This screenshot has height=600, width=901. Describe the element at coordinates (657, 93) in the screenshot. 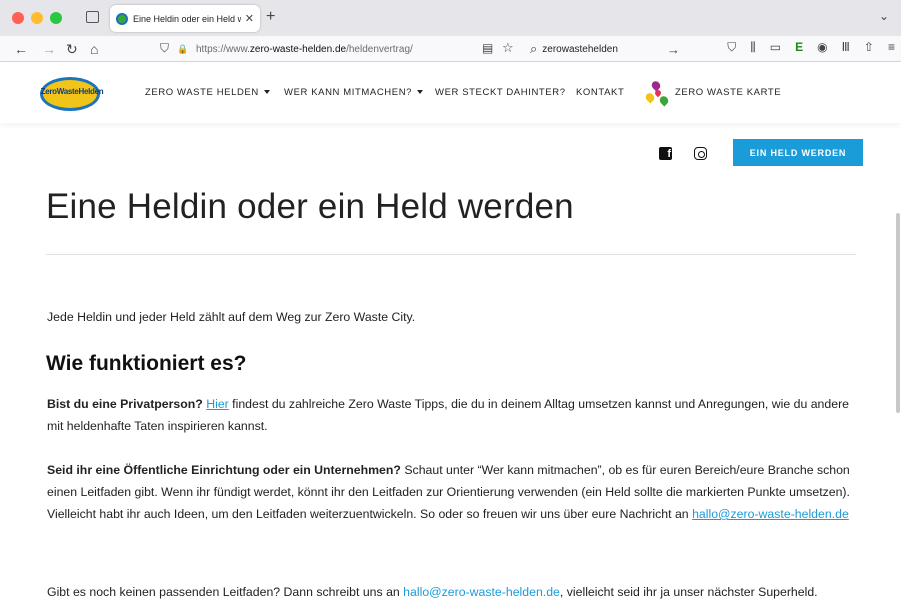

I see `map-drops-icon` at that location.